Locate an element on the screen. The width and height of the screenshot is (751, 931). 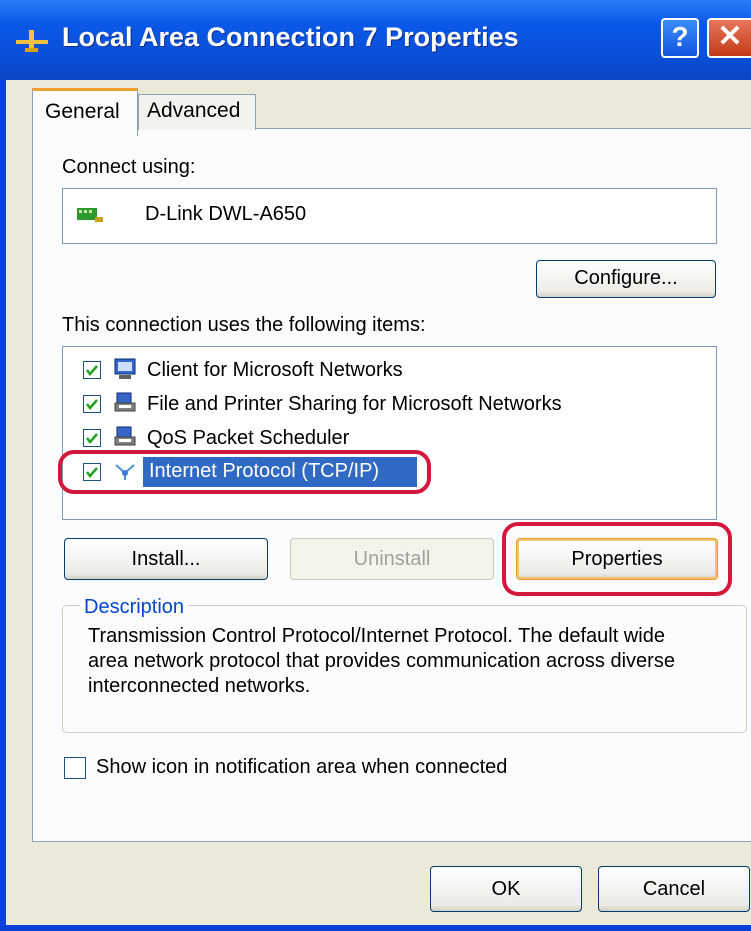
list-item: Client for Microsoft Networks is located at coordinates (275, 370).